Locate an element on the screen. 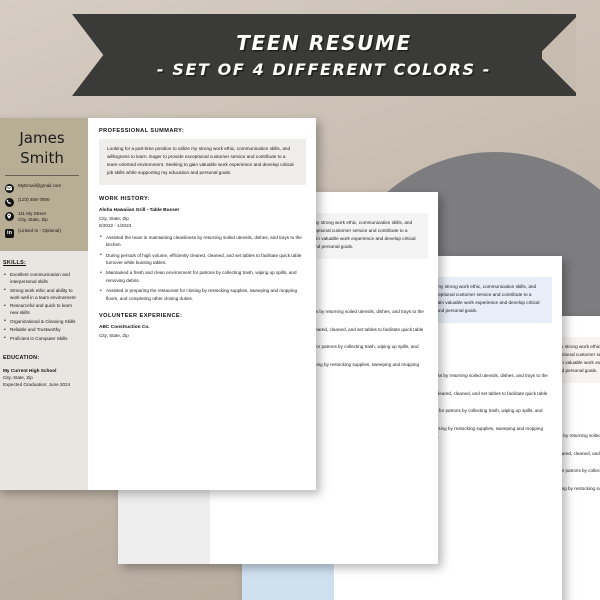  skill-item: Organizational & Cleaning Skills is located at coordinates (42, 322).